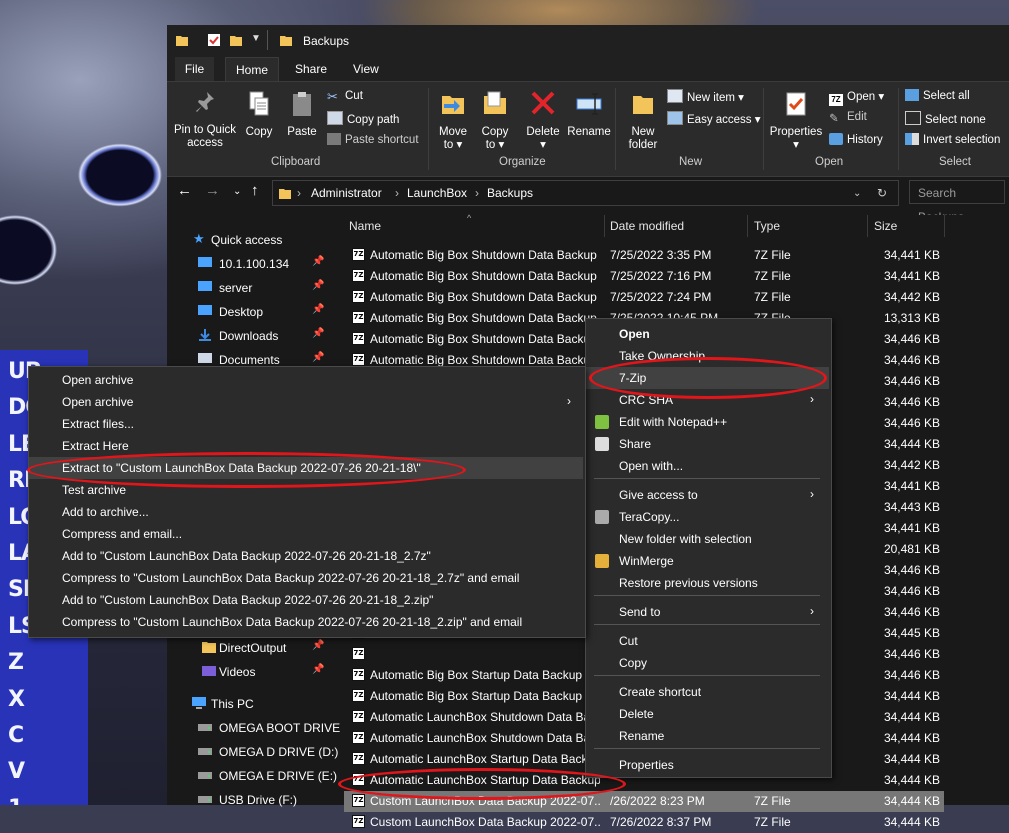 The image size is (1009, 833). Describe the element at coordinates (248, 704) in the screenshot. I see `nav-this-pc: This PC` at that location.